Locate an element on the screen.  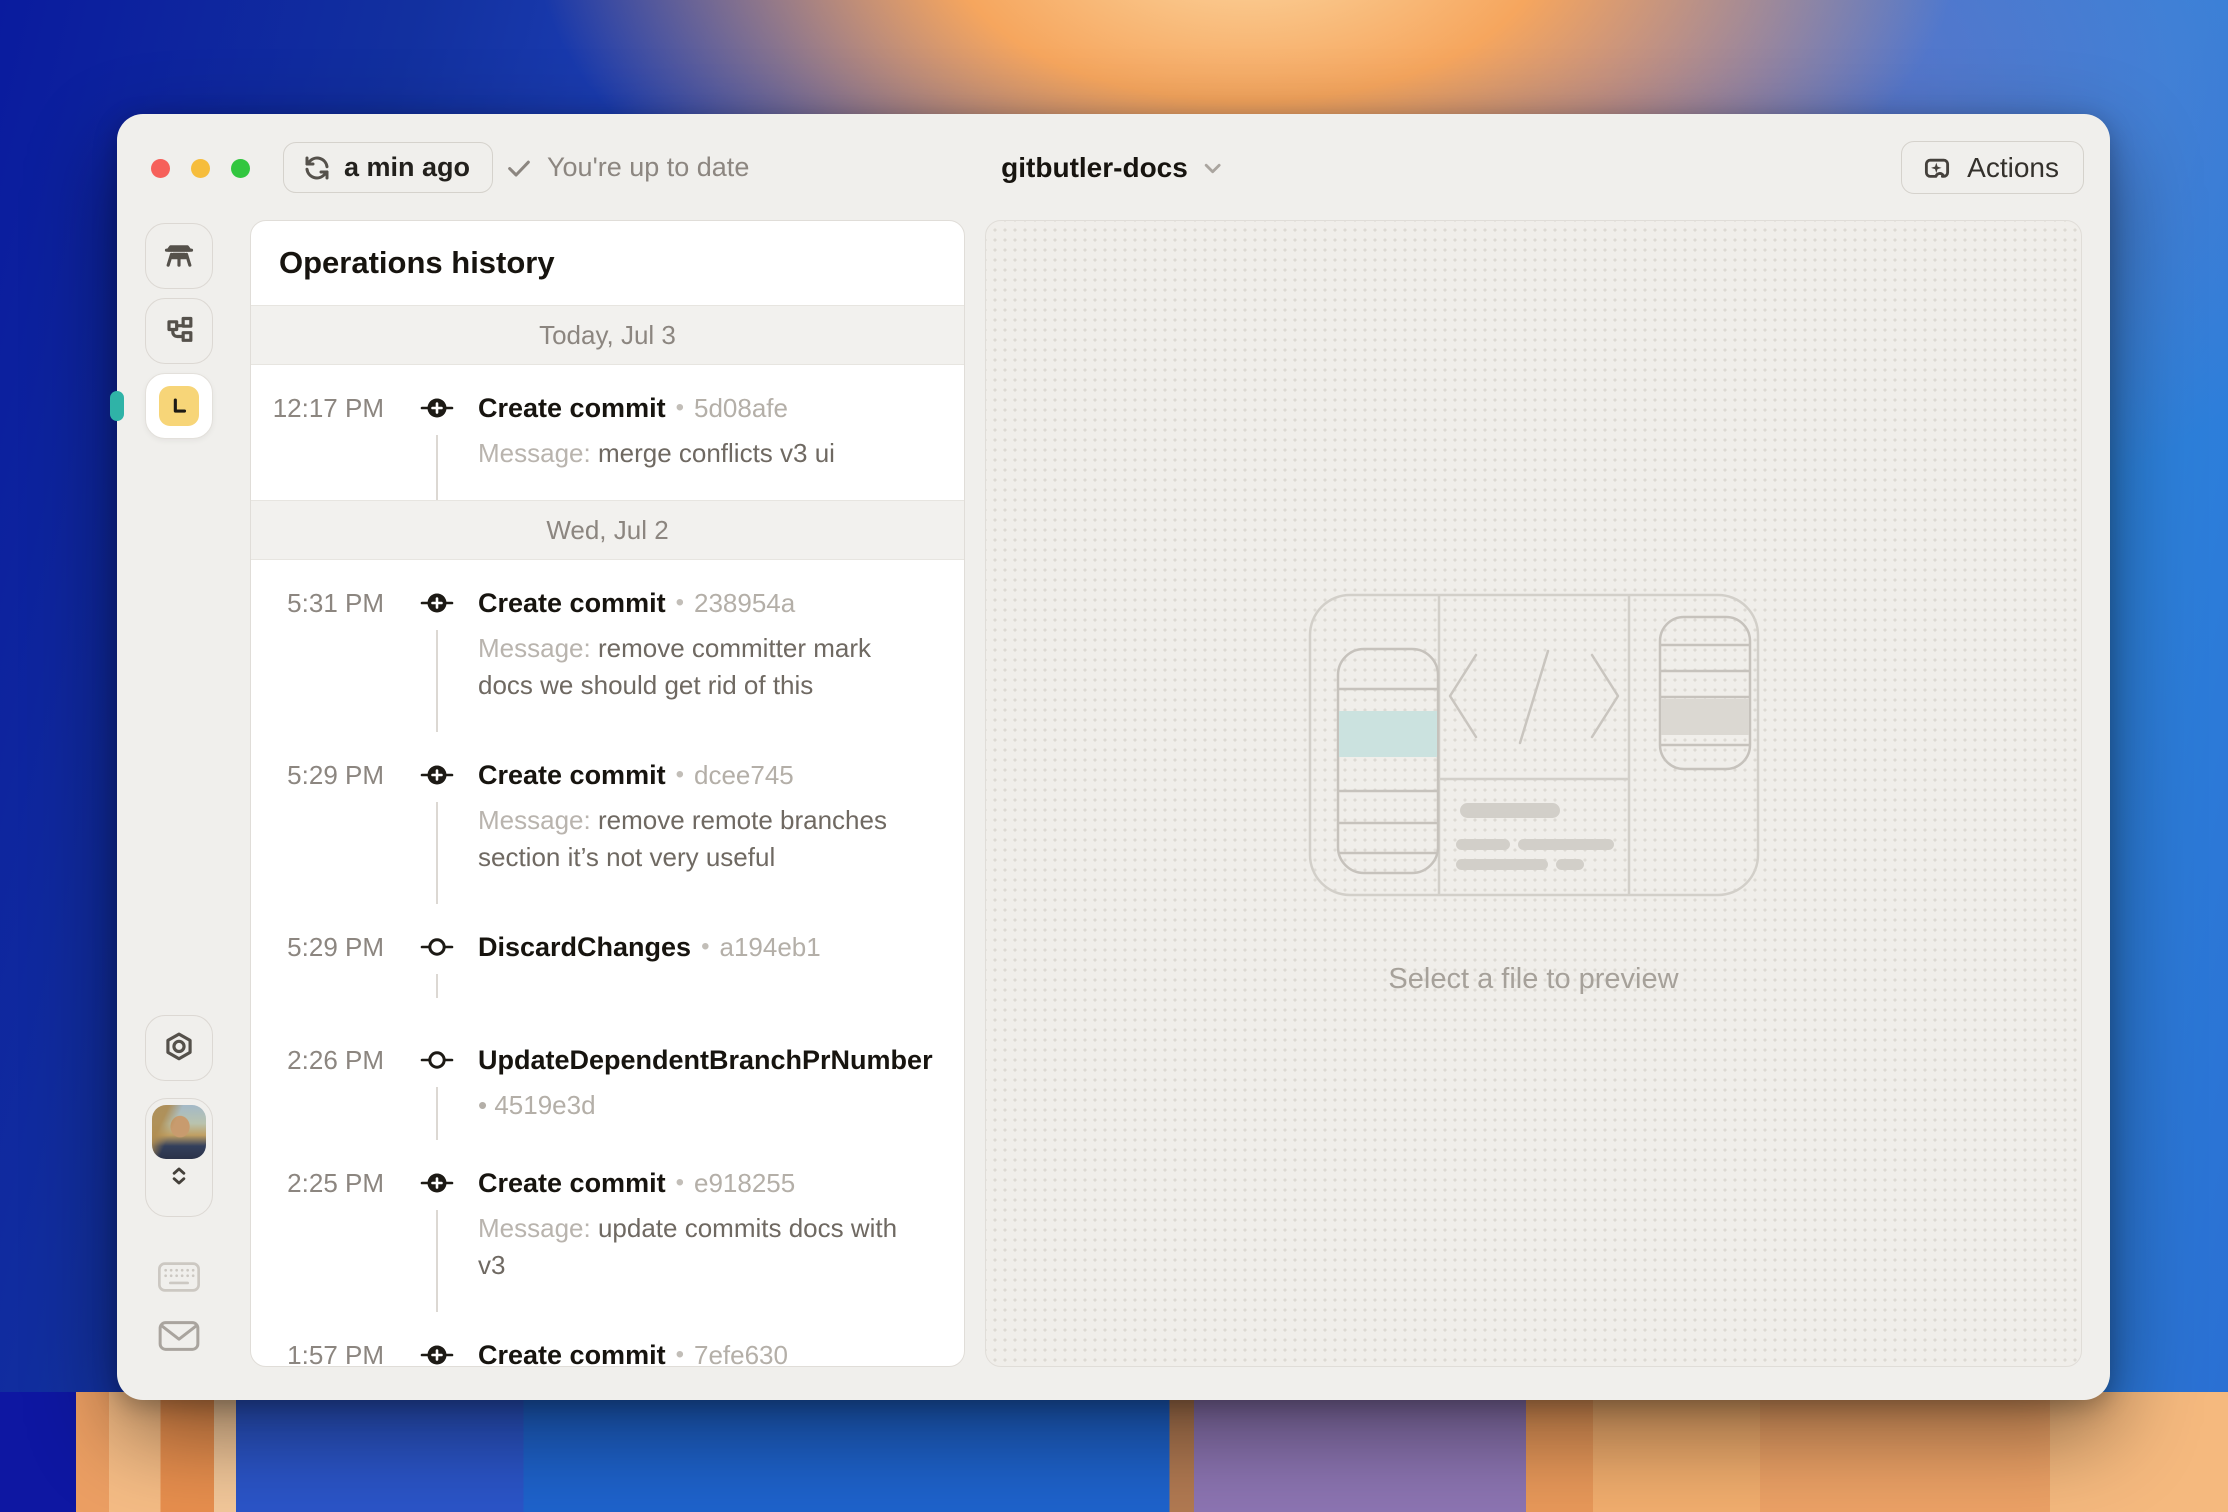
preview-placeholder-illustration is located at coordinates (1534, 745).